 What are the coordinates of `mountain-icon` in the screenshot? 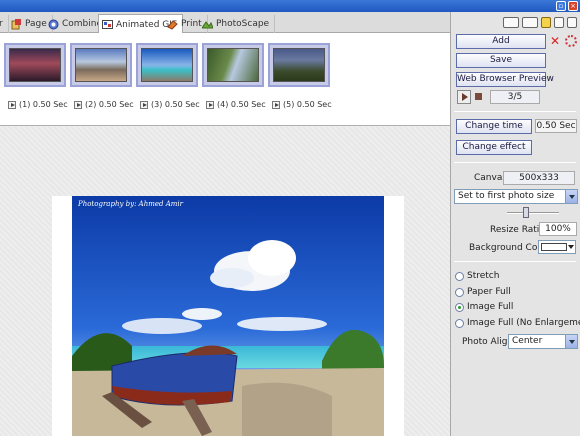 It's located at (101, 65).